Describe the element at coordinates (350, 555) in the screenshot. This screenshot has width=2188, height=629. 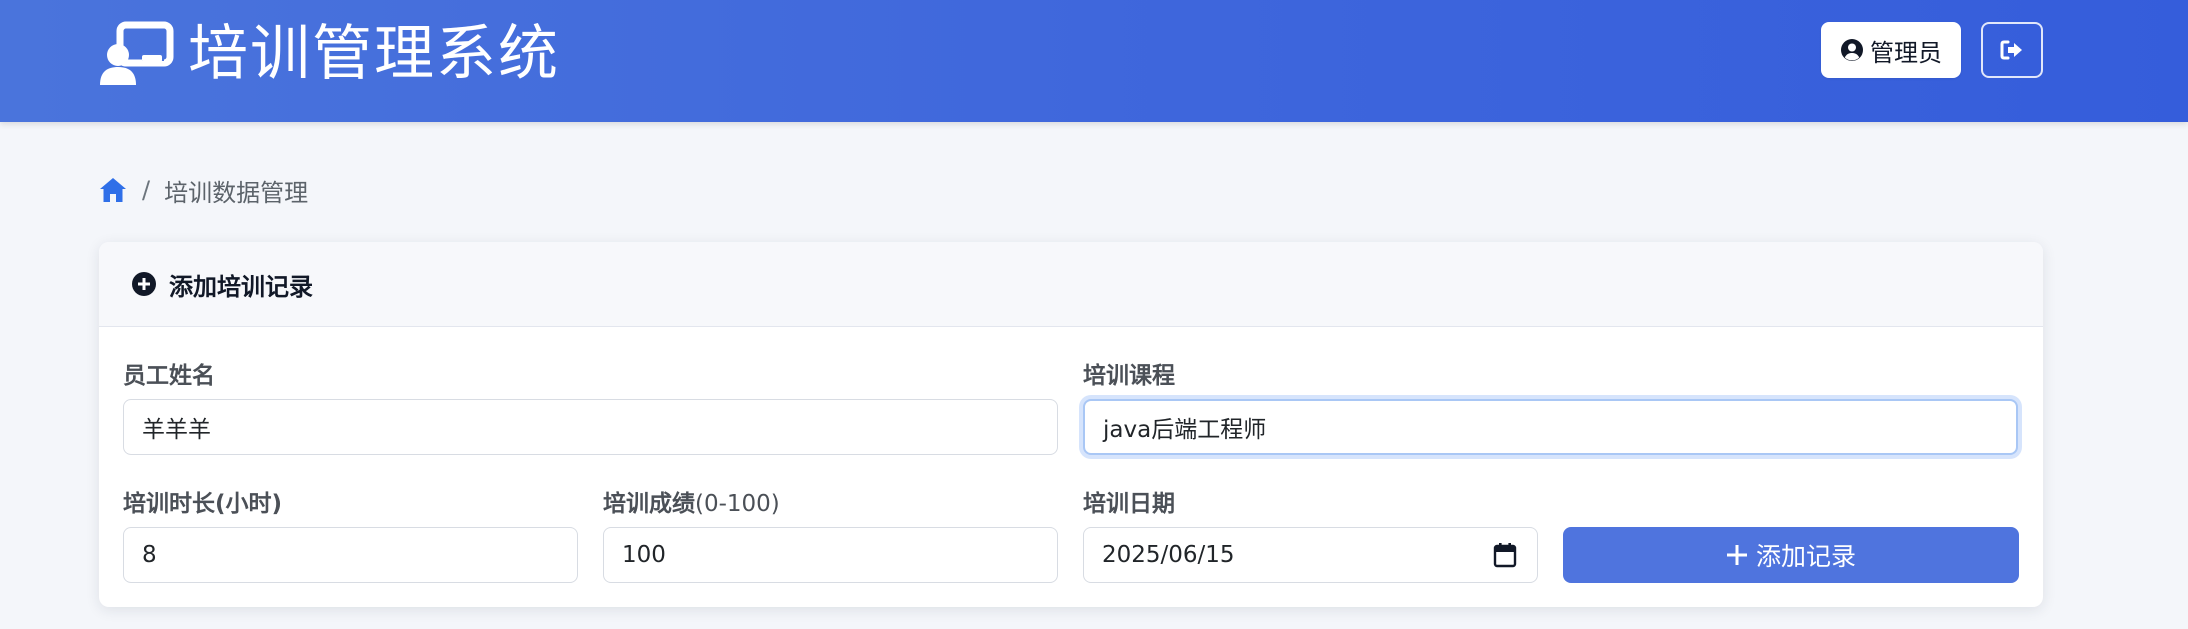
I see `duration-input: 8` at that location.